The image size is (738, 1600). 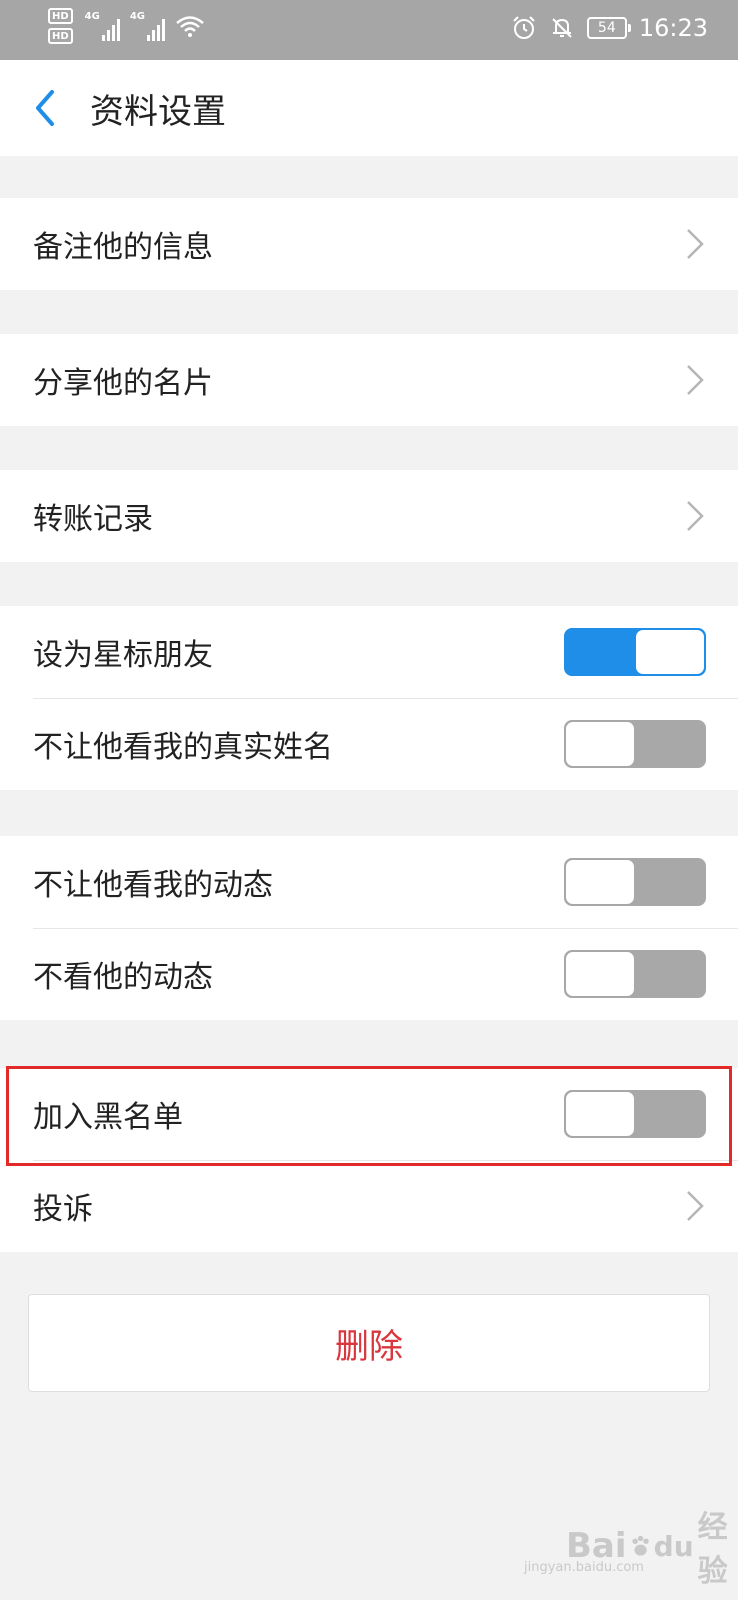 What do you see at coordinates (562, 28) in the screenshot?
I see `mute-icon` at bounding box center [562, 28].